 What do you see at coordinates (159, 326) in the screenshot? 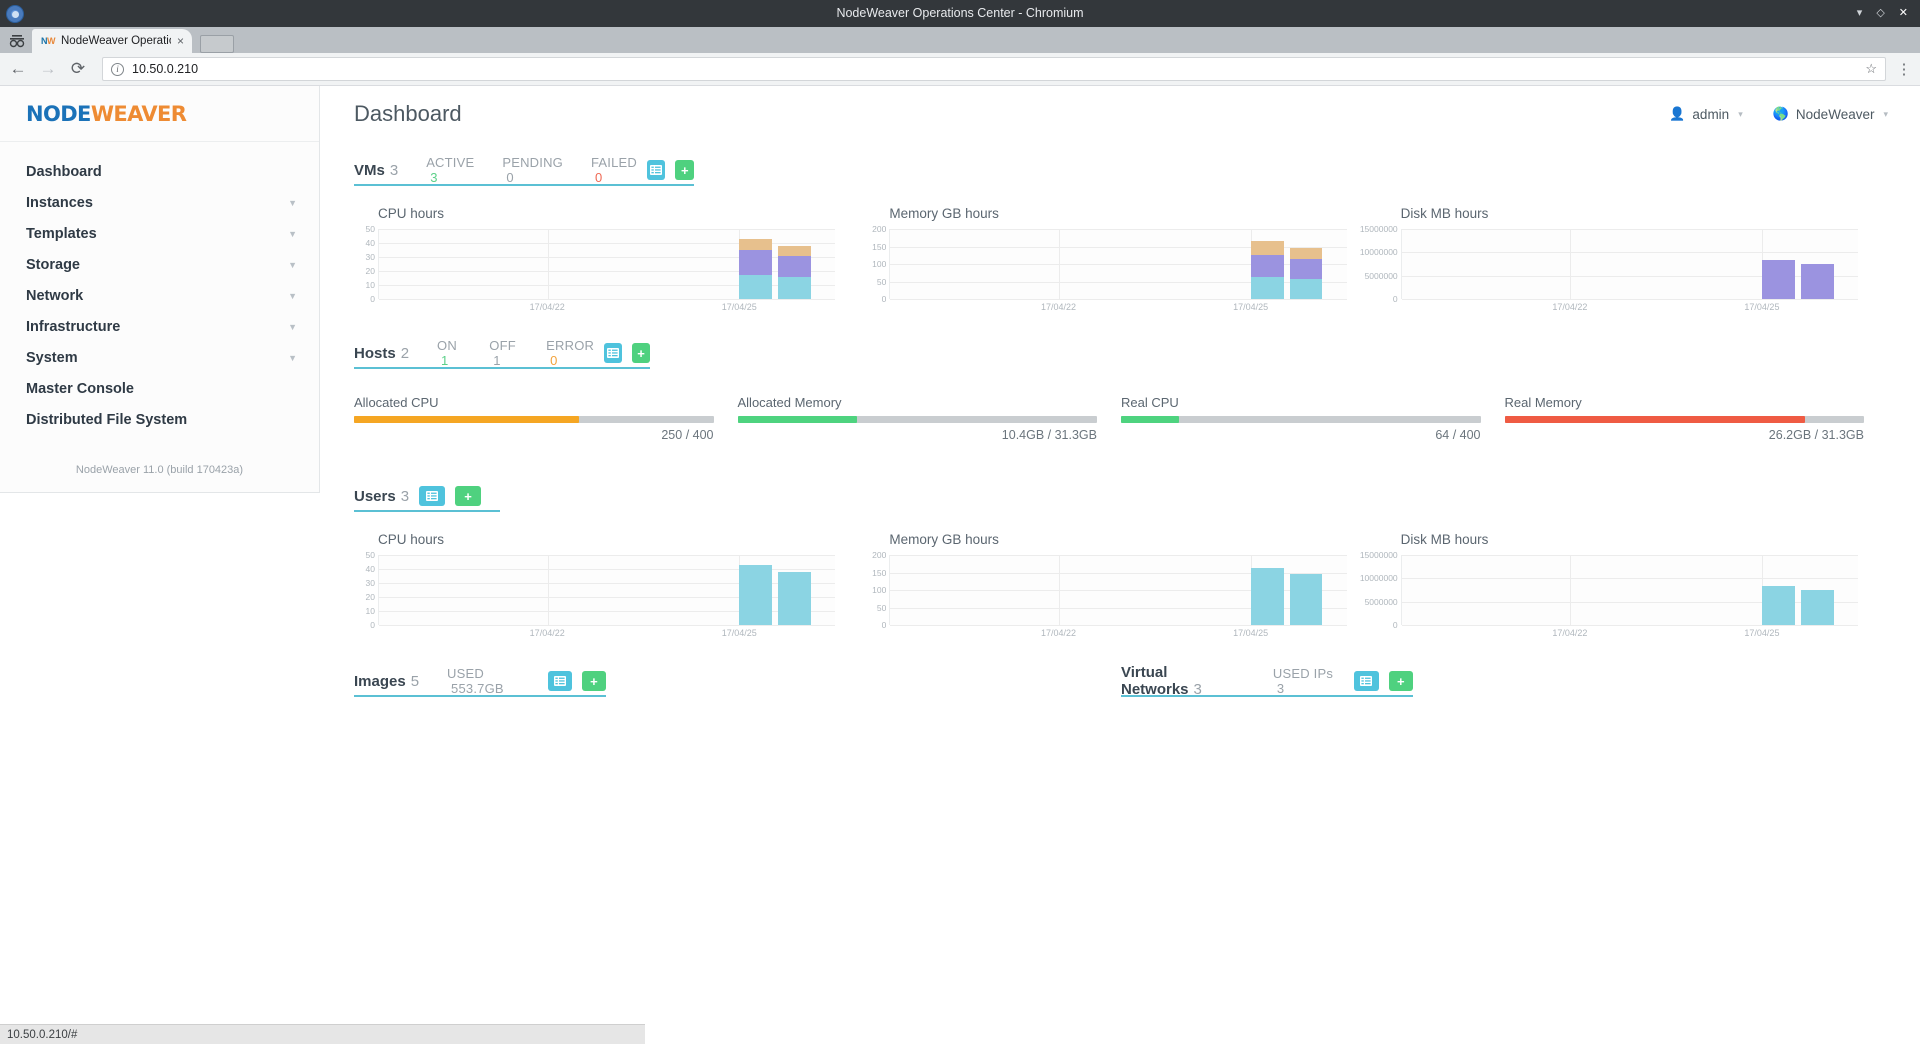
I see `sidebar-item-infrastructure: Infrastructure ▼` at bounding box center [159, 326].